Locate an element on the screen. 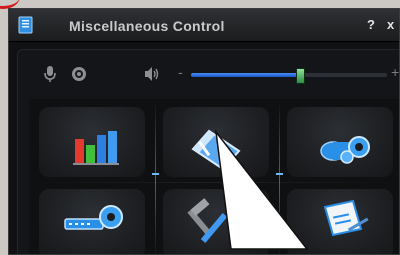  volume-icon is located at coordinates (152, 74).